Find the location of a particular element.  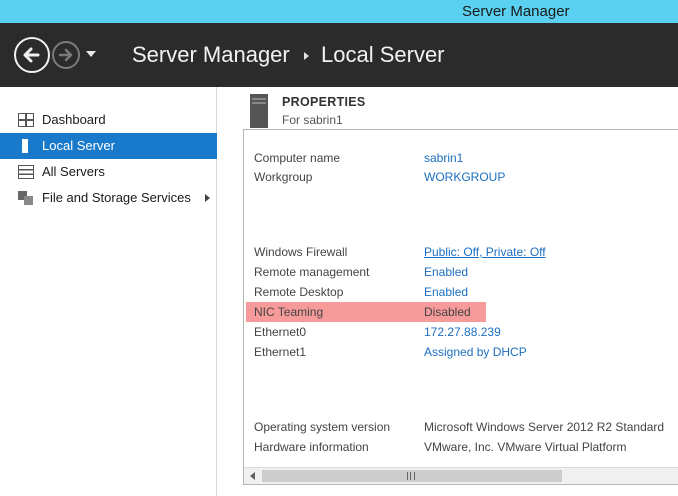

property-row: Ethernet0 172.27.88.239 is located at coordinates (461, 332).